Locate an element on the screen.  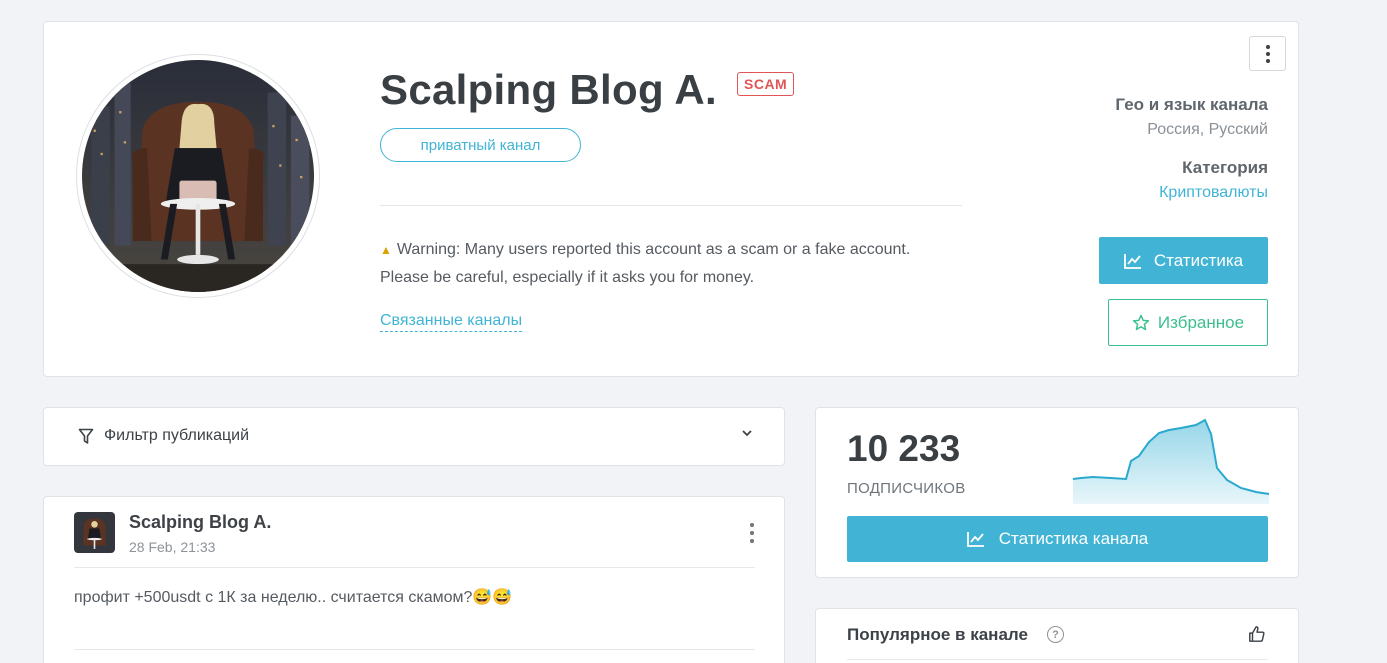
category-block: Категория Криптовалюты is located at coordinates (1213, 180).